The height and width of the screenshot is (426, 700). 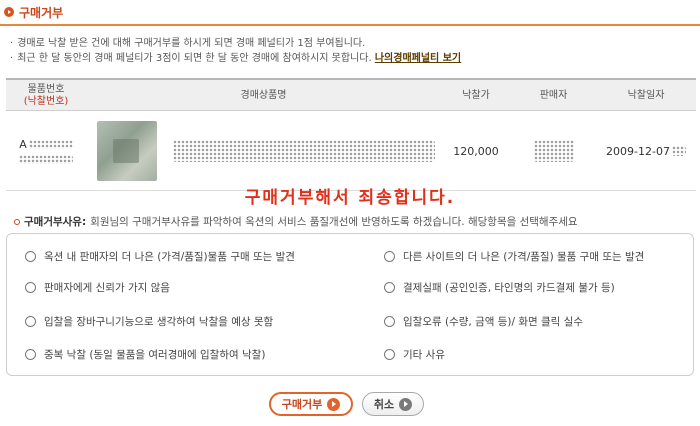 What do you see at coordinates (646, 95) in the screenshot?
I see `header-date: 낙찰일자` at bounding box center [646, 95].